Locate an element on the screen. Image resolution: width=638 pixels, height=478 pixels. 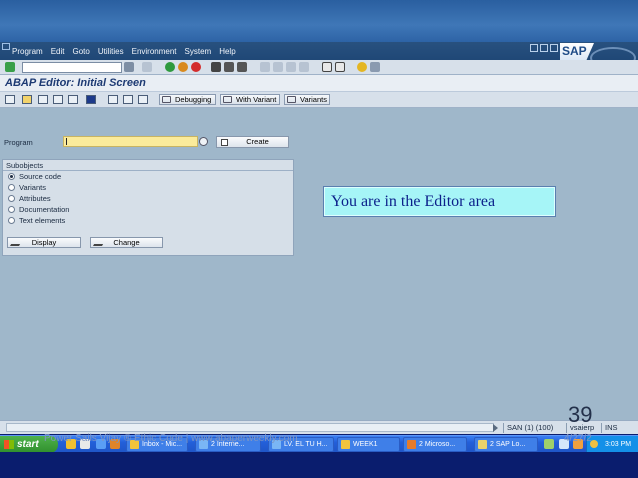
exit-icon is located at coordinates (183, 67).